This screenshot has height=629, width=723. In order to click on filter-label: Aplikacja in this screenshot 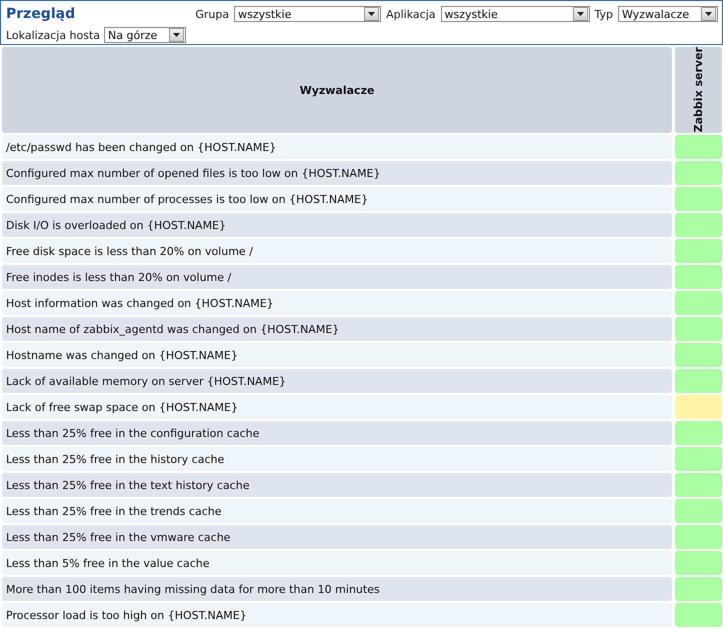, I will do `click(411, 14)`.